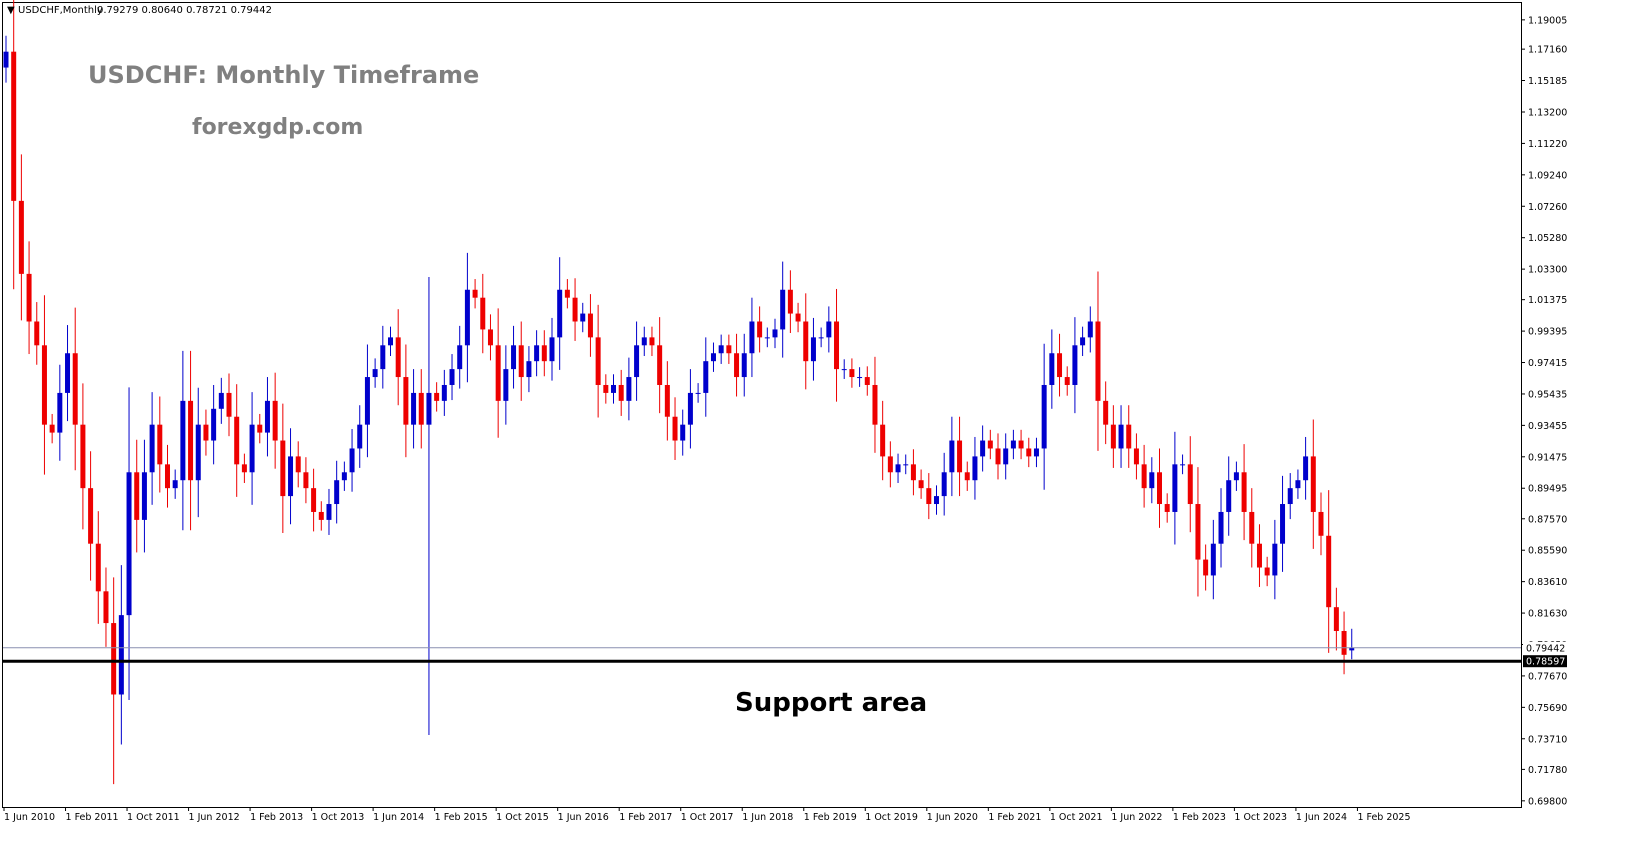 Image resolution: width=1631 pixels, height=861 pixels. What do you see at coordinates (277, 127) in the screenshot?
I see `watermark-site: forexgdp.com` at bounding box center [277, 127].